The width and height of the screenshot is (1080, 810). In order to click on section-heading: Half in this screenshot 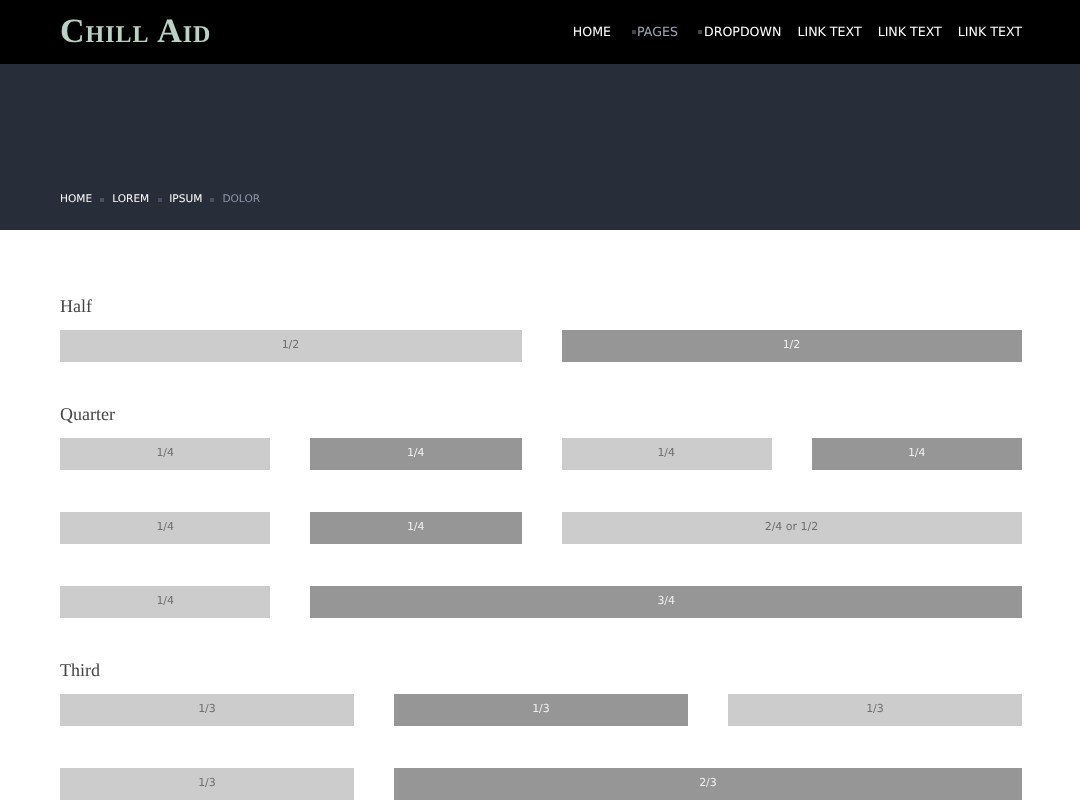, I will do `click(77, 306)`.